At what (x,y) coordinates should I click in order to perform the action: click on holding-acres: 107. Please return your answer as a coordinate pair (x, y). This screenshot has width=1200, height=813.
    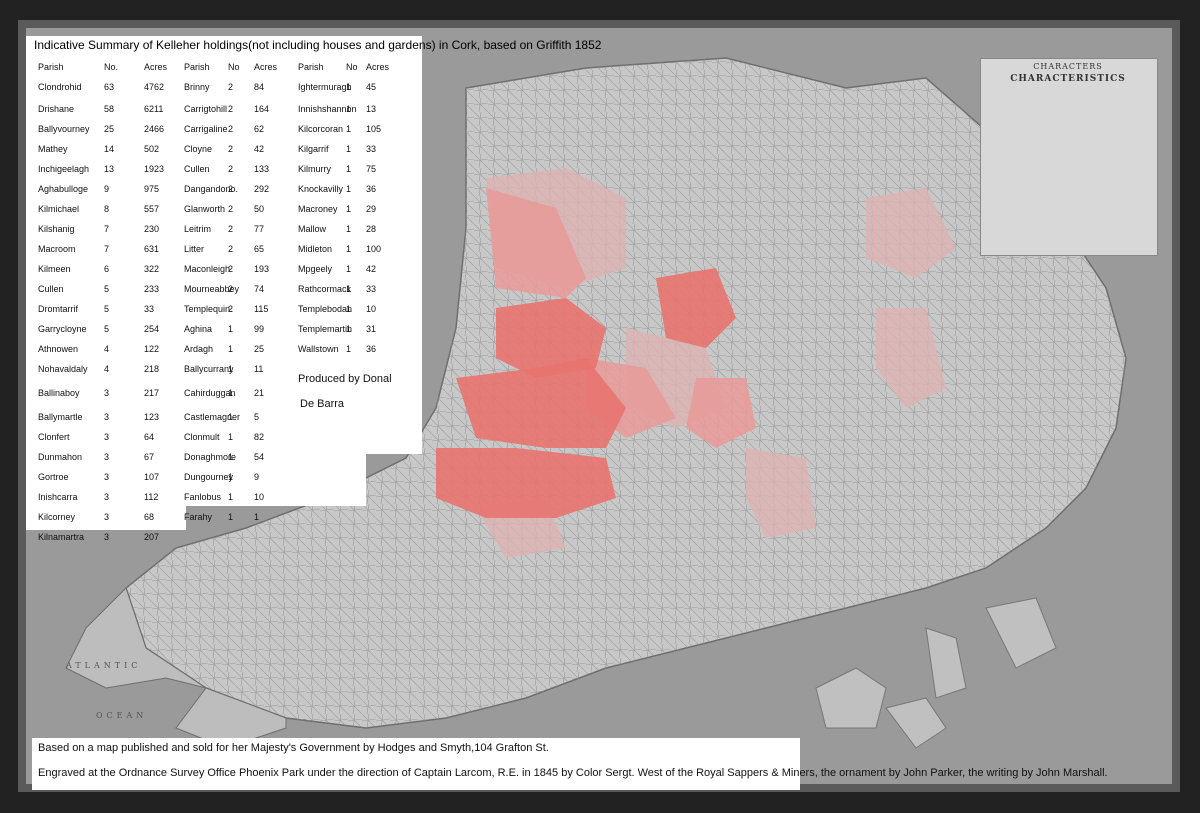
    Looking at the image, I should click on (152, 477).